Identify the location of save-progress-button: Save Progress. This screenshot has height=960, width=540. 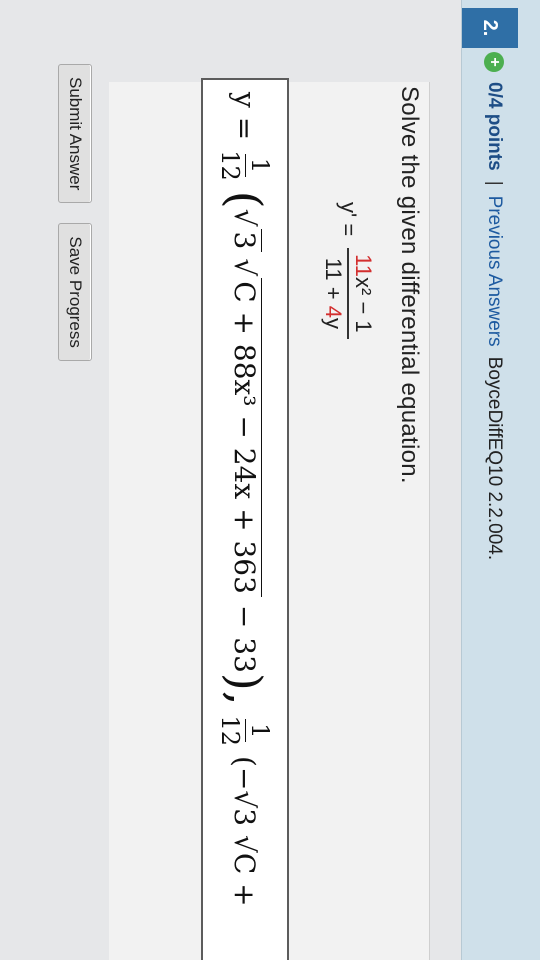
(75, 292).